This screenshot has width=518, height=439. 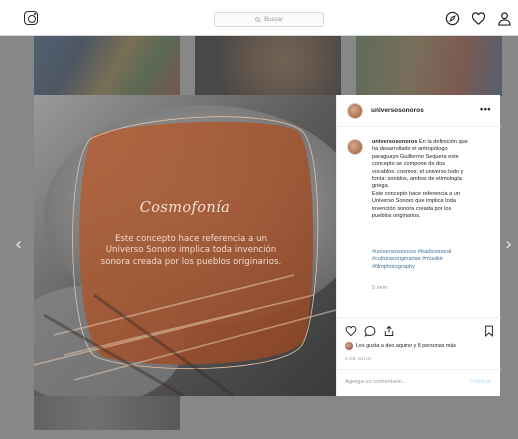 I want to click on post-header: universosonoros •••, so click(x=419, y=111).